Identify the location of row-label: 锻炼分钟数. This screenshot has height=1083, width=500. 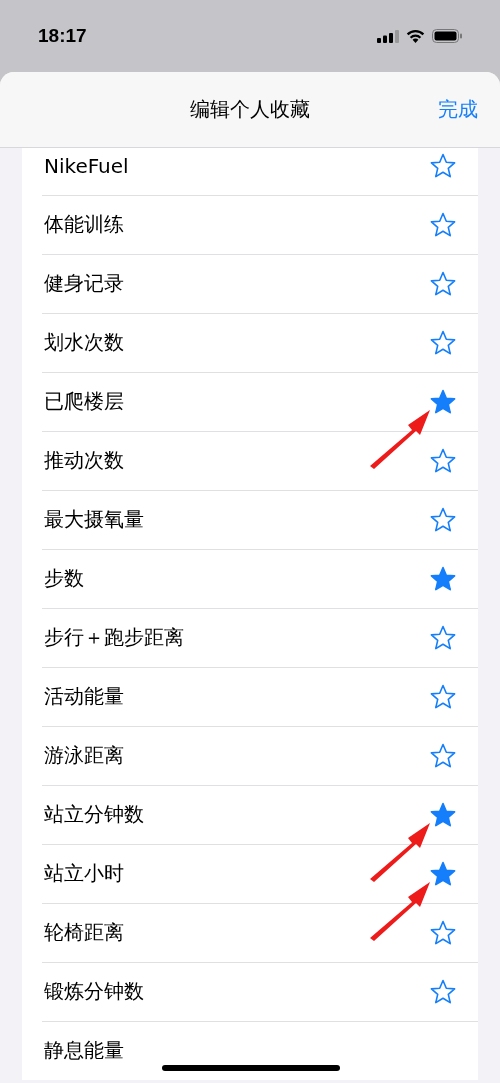
(94, 991).